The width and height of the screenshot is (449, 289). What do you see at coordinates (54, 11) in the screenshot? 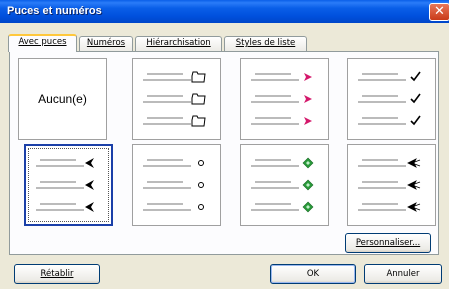
I see `window-title: Puces et numéros` at bounding box center [54, 11].